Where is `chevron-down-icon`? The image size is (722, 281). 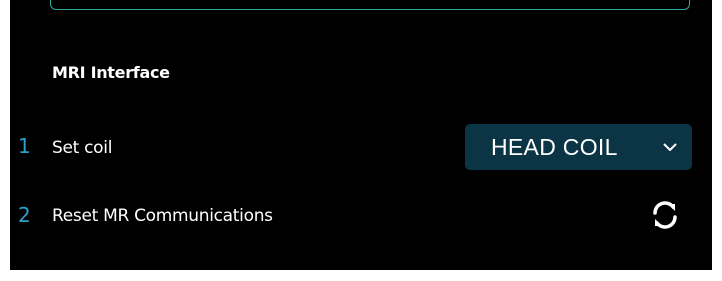
chevron-down-icon is located at coordinates (670, 147).